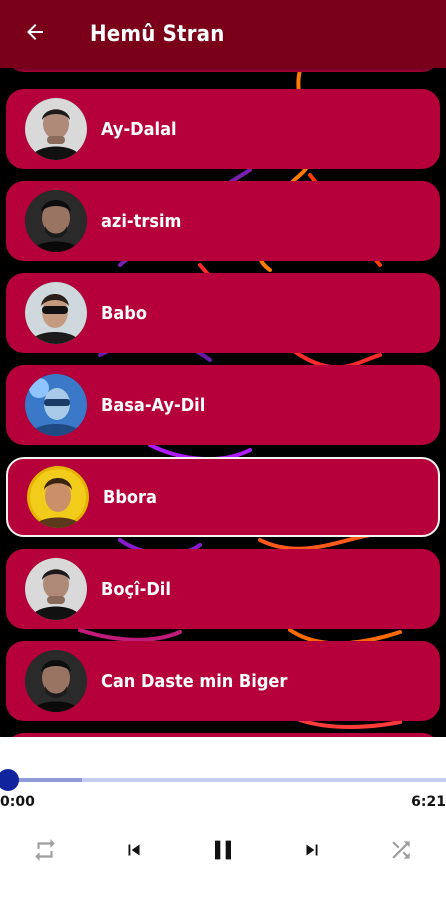  What do you see at coordinates (141, 221) in the screenshot?
I see `song-title: azi-trsim` at bounding box center [141, 221].